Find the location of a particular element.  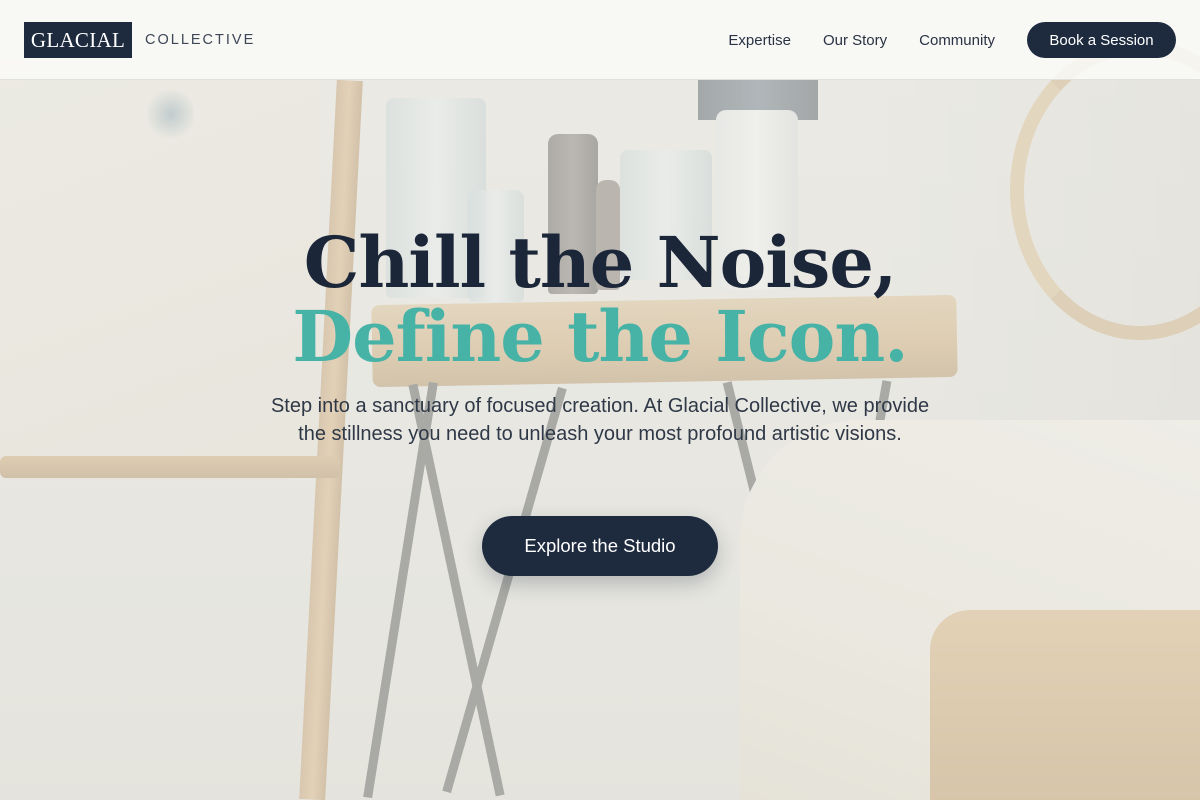

explore-studio-button: Explore the Studio is located at coordinates (600, 546).